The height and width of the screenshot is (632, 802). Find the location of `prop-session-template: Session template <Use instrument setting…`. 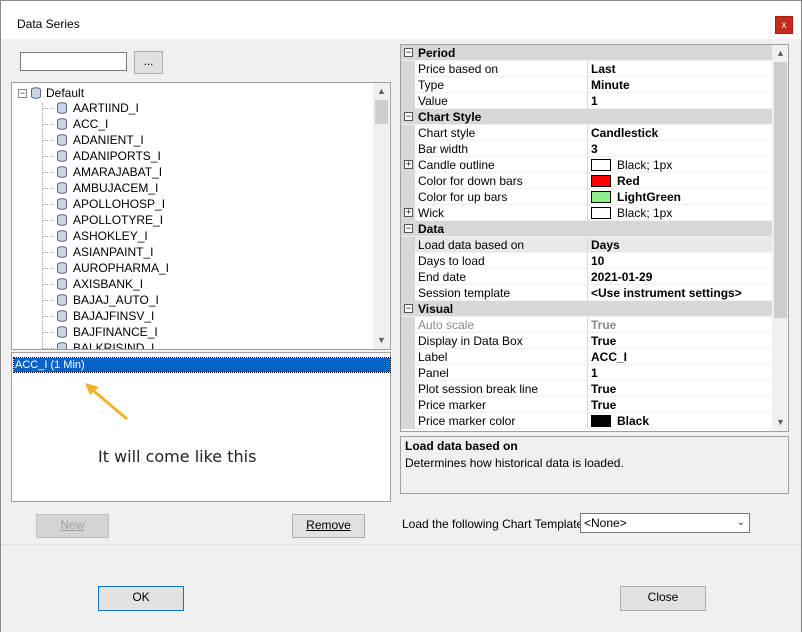

prop-session-template: Session template <Use instrument setting… is located at coordinates (586, 293).